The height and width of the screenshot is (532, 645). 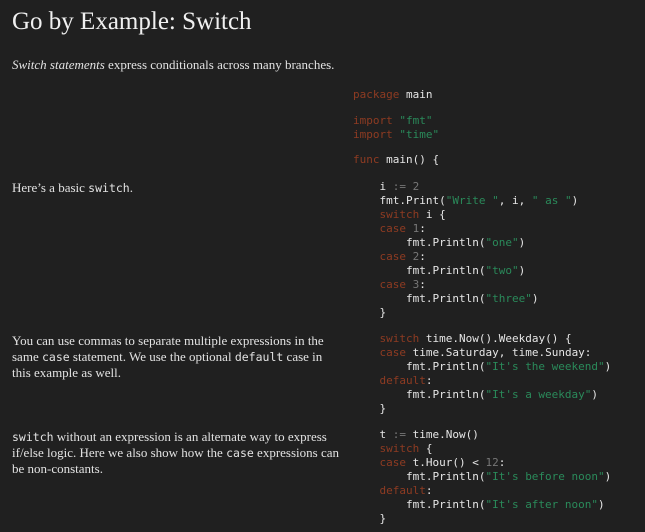 I want to click on code-line: fmt.Println("It's a weekday"), so click(x=482, y=395).